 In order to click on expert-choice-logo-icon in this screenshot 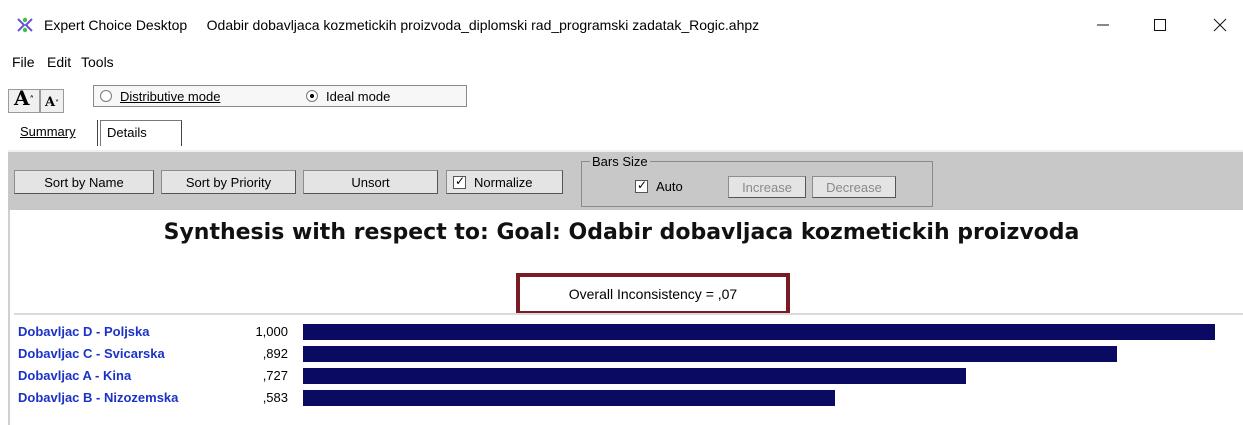, I will do `click(25, 25)`.